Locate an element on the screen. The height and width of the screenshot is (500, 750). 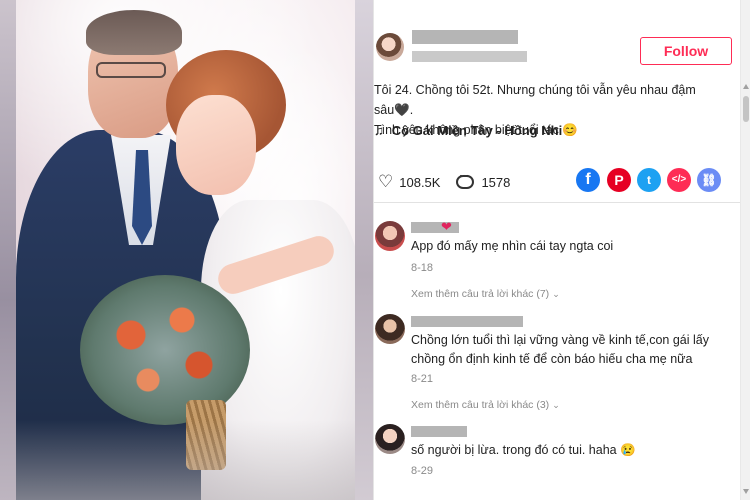
author-avatar is located at coordinates (390, 47).